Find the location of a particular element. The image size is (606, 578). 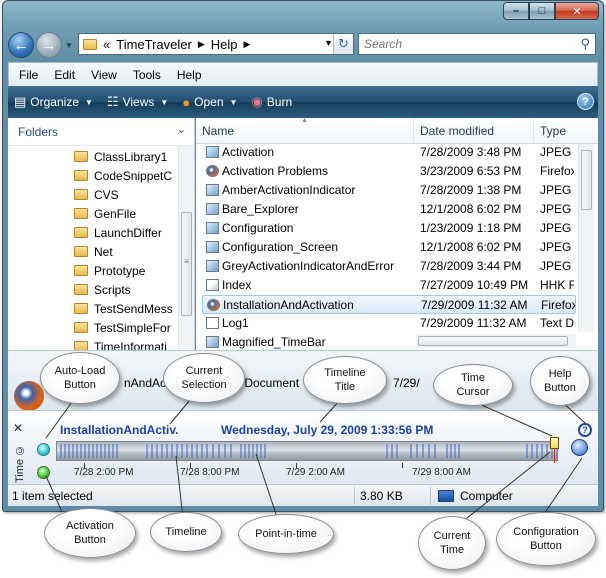

chevron-down-icon: ▼ is located at coordinates (233, 102).